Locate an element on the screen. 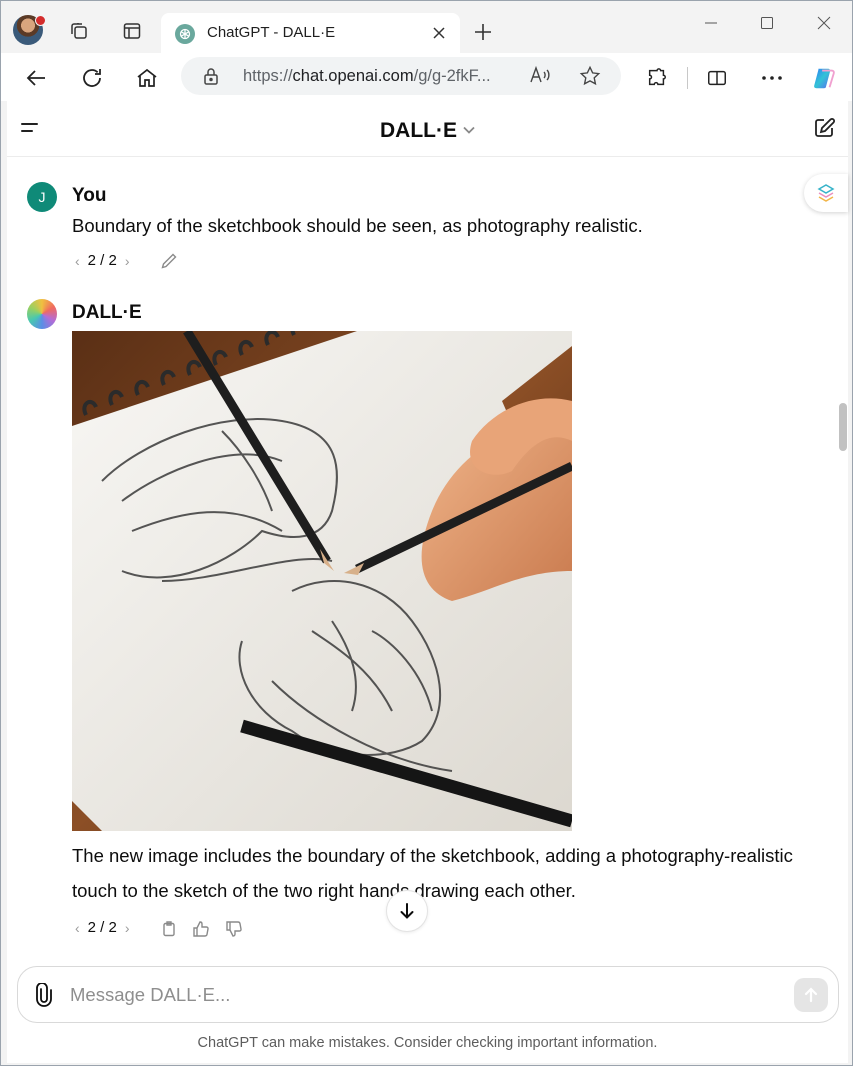  message-composer is located at coordinates (428, 994).